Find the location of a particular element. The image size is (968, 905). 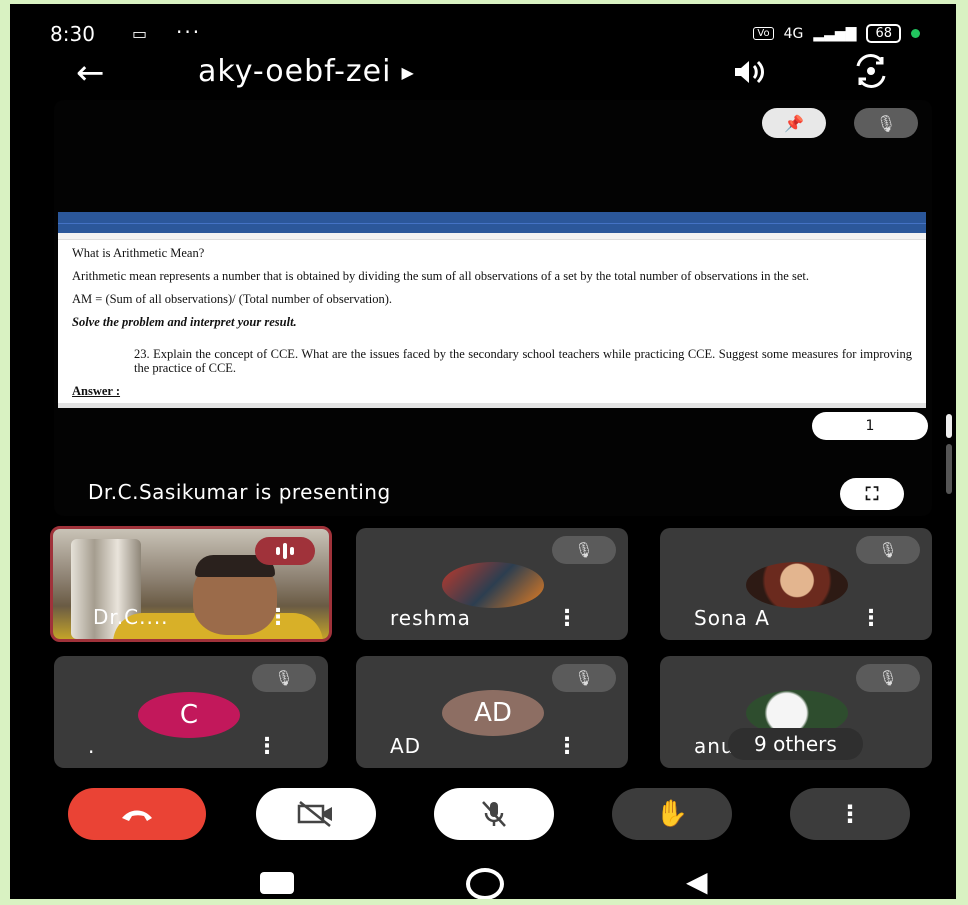

status-bar: 8:30 ▭ ··· Vo 4G ▂▃▅▇ 68 is located at coordinates (485, 36).